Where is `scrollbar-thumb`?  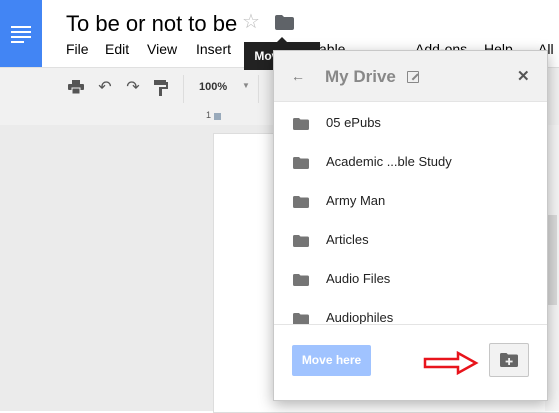 scrollbar-thumb is located at coordinates (552, 260).